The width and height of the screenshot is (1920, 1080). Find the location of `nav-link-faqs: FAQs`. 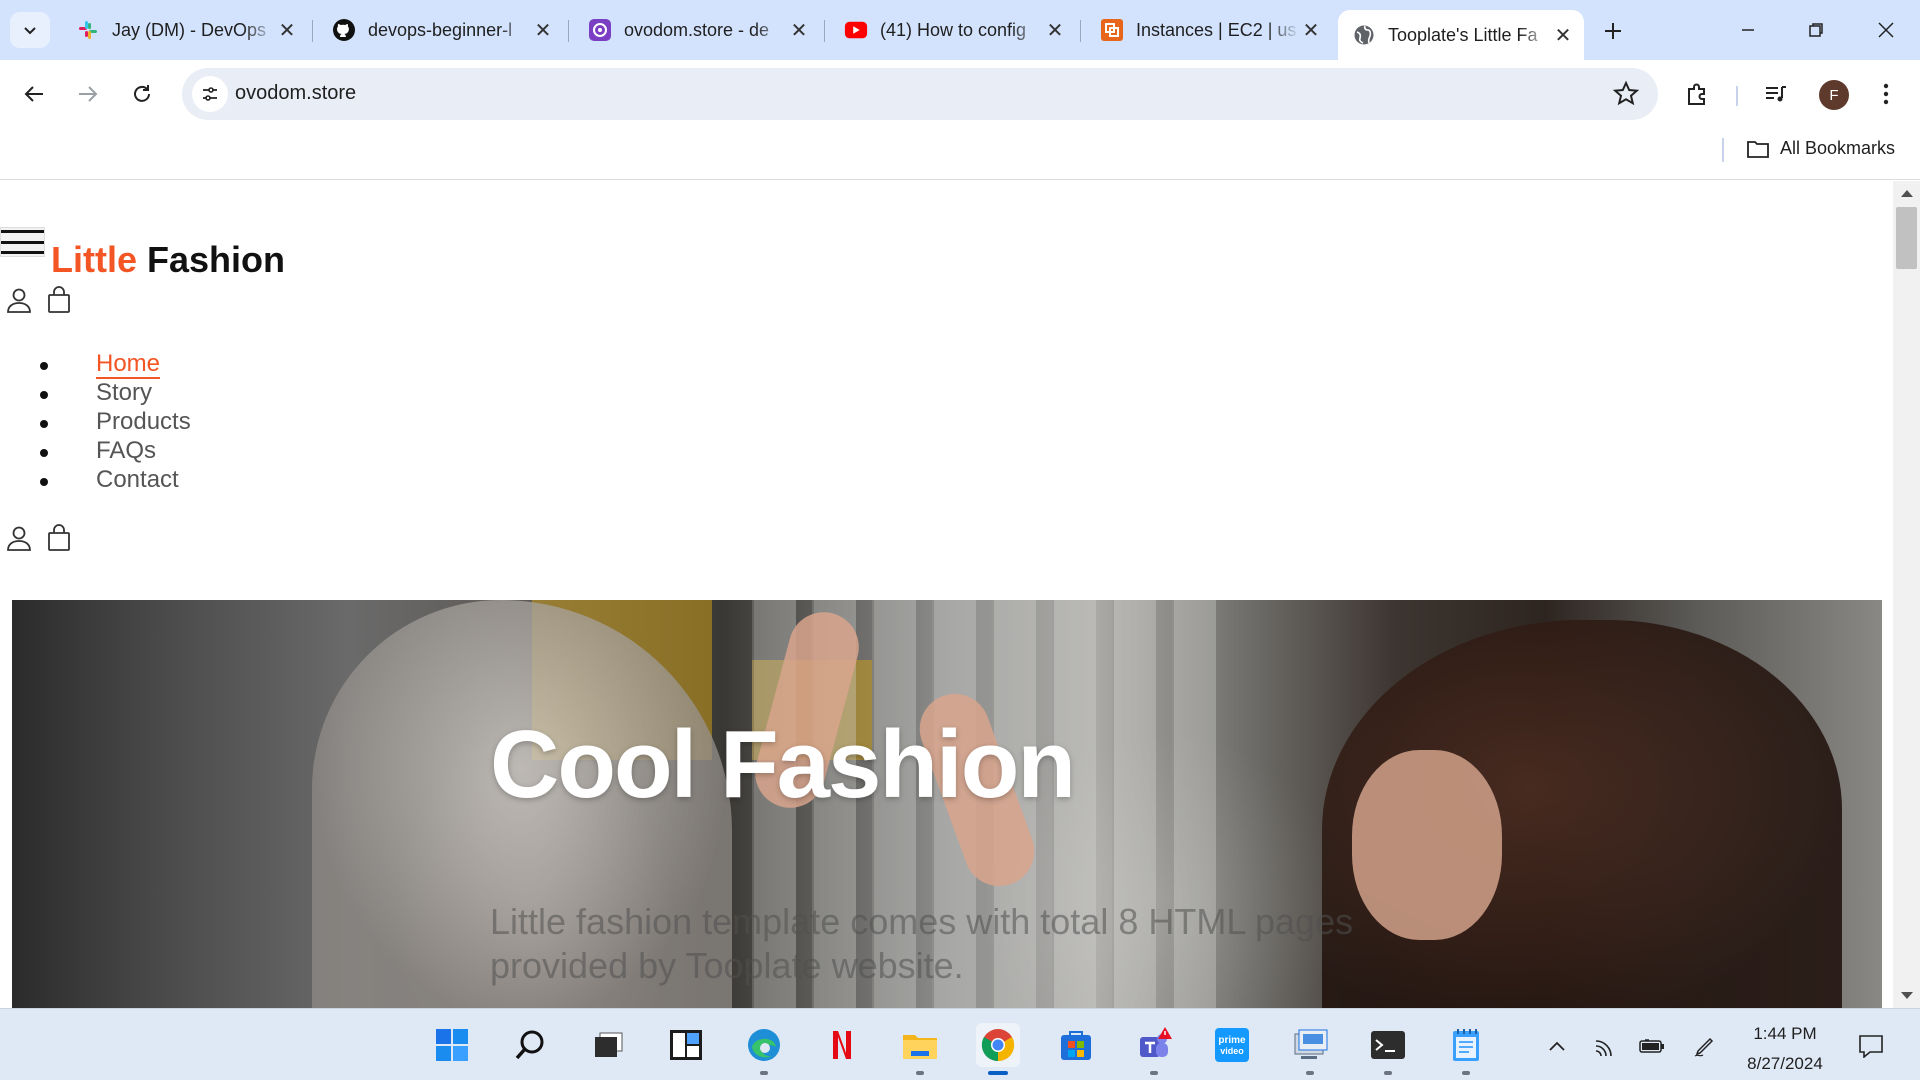

nav-link-faqs: FAQs is located at coordinates (126, 450).